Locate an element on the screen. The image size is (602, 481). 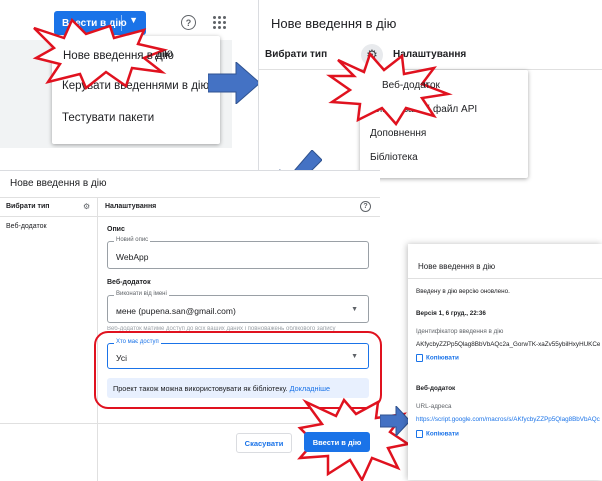
deployment-id-label: Ідентифікатор введення в дію is located at coordinates (460, 331).